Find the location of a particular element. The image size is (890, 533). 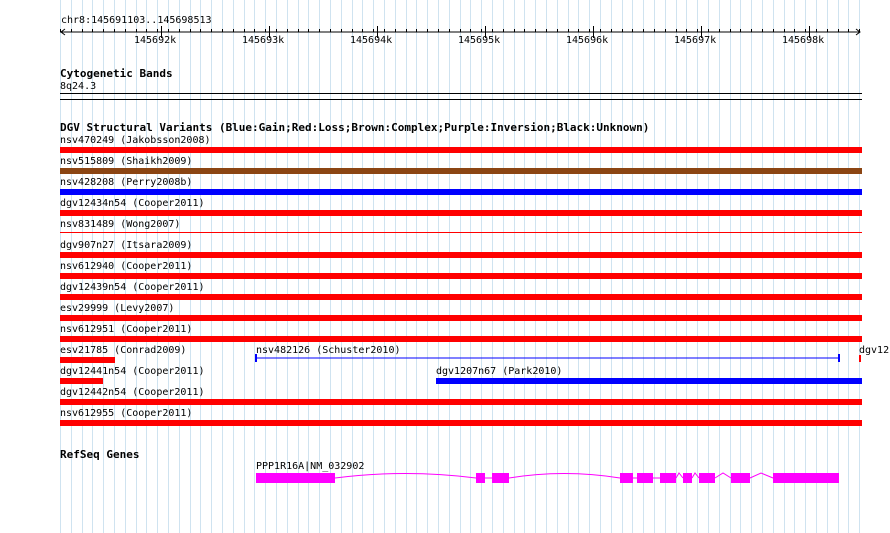

ruler-tick-label: 145696k is located at coordinates (587, 40).